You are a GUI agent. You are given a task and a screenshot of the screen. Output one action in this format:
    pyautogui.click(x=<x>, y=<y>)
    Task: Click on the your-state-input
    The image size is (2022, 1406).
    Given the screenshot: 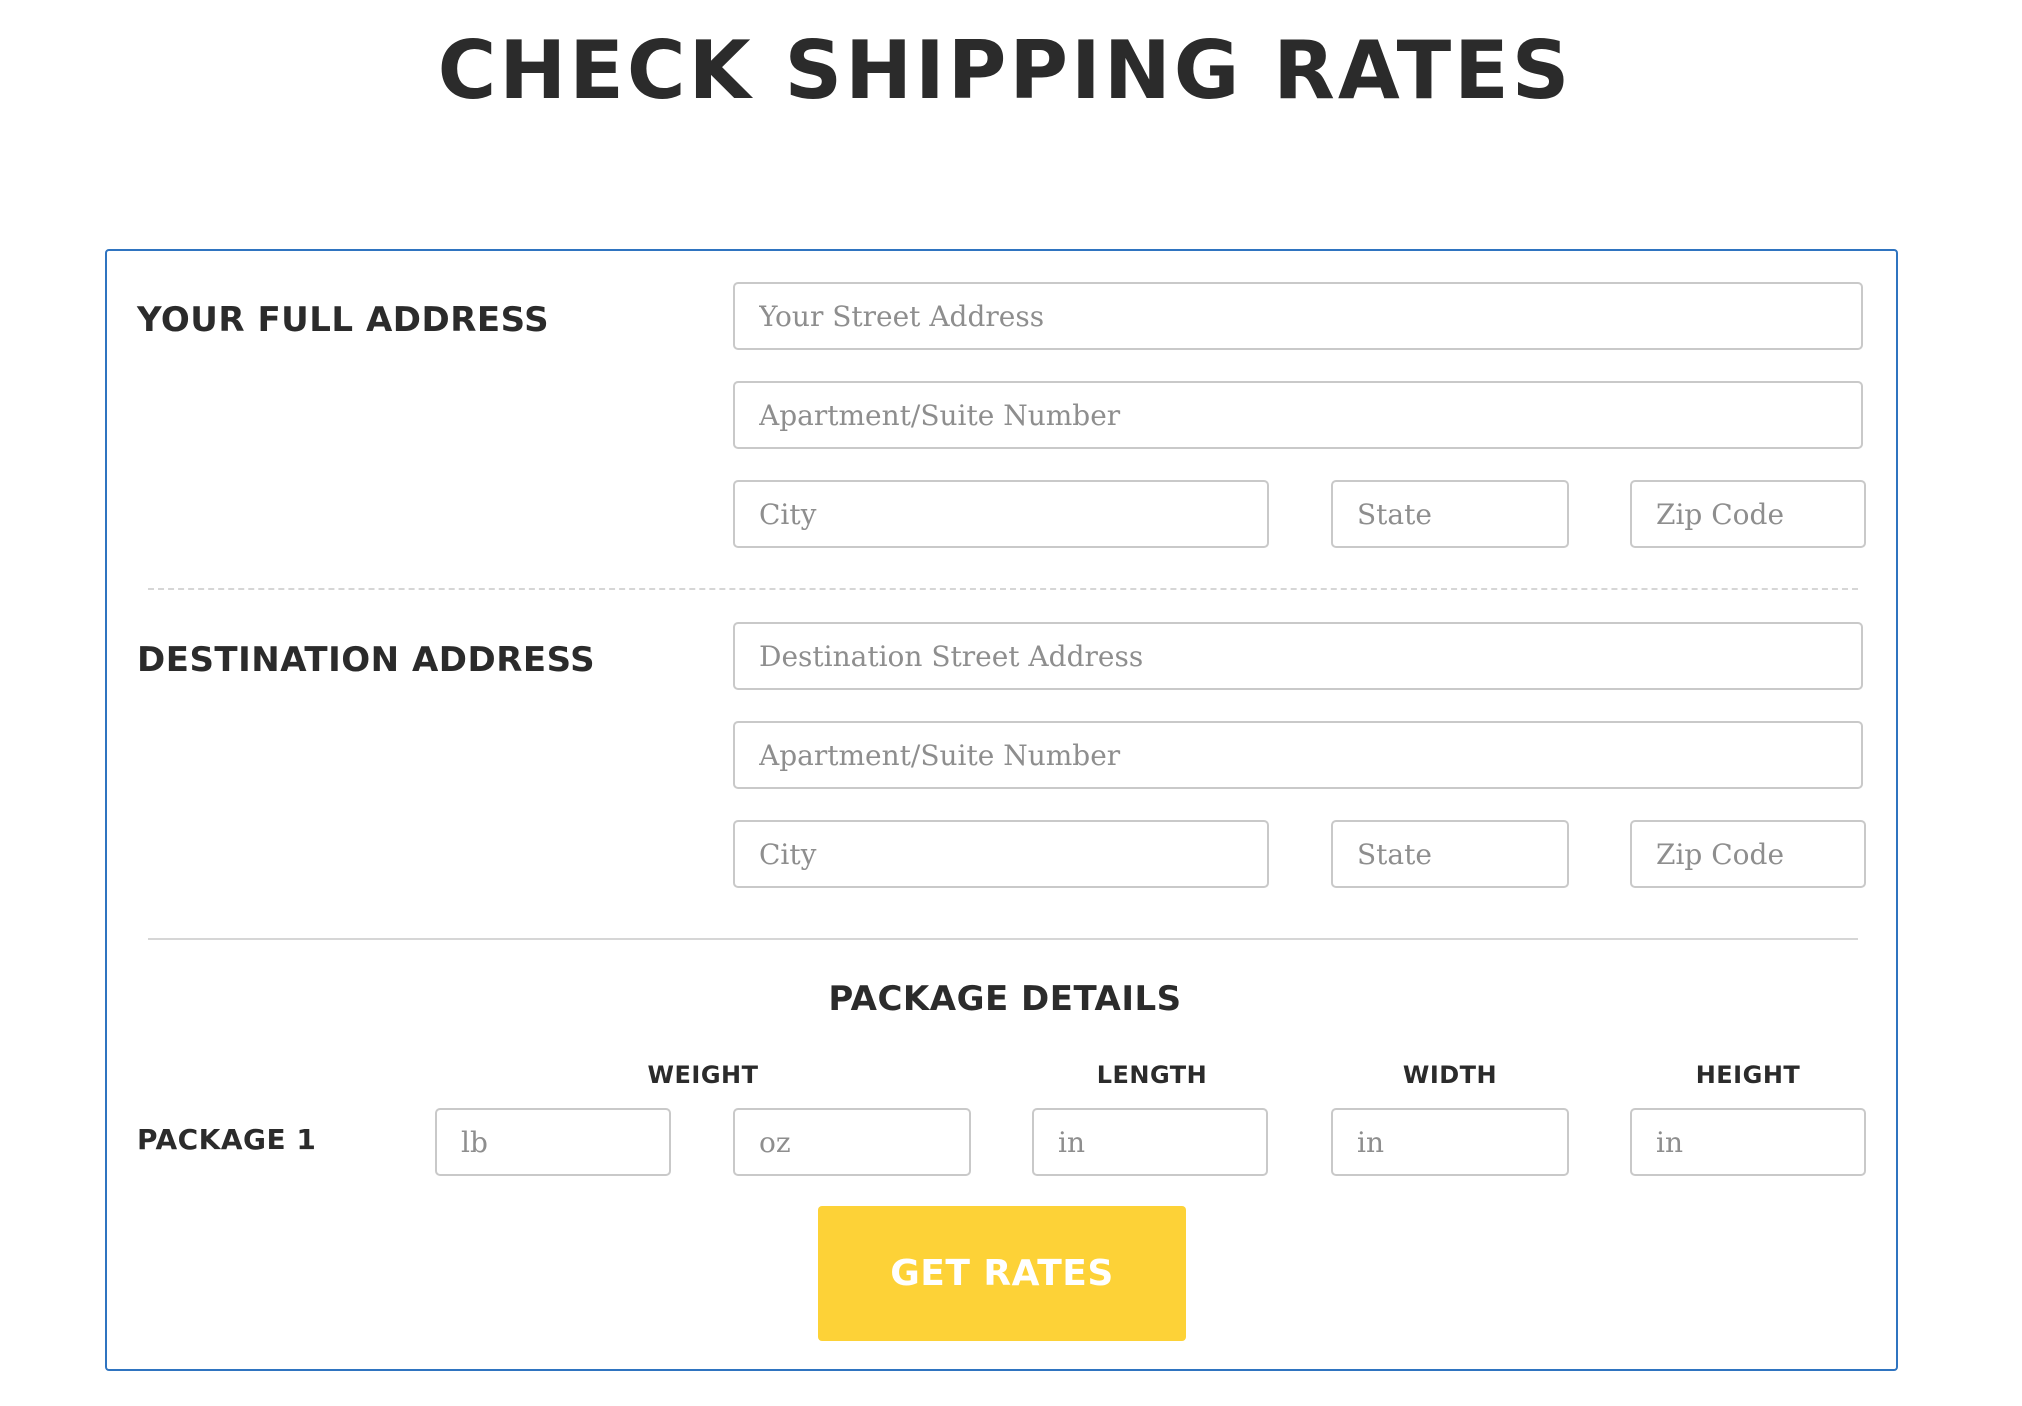 What is the action you would take?
    pyautogui.click(x=1450, y=514)
    